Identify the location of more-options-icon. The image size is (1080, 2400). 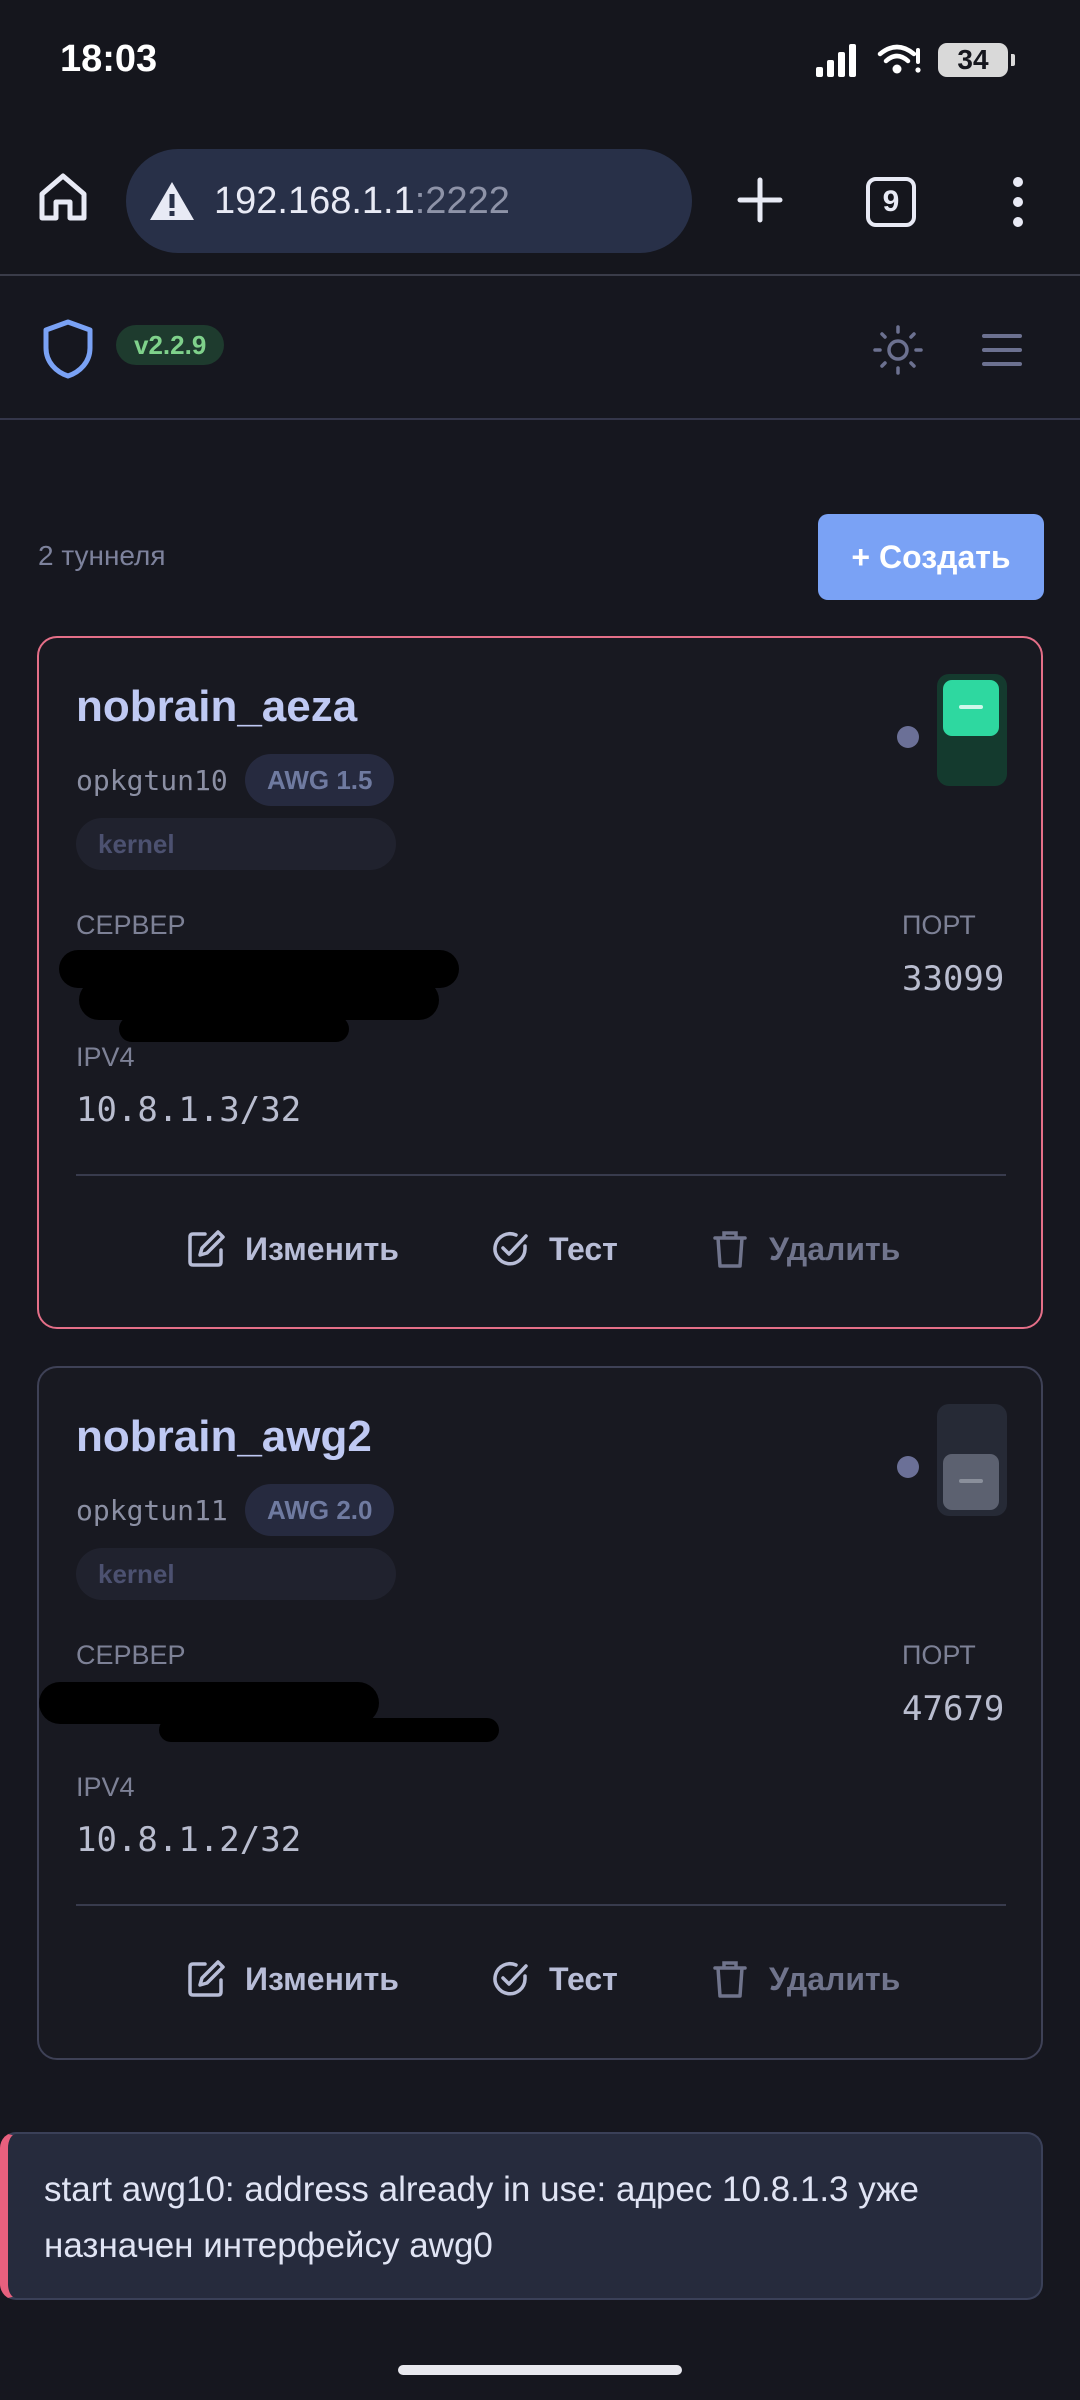
(1018, 202).